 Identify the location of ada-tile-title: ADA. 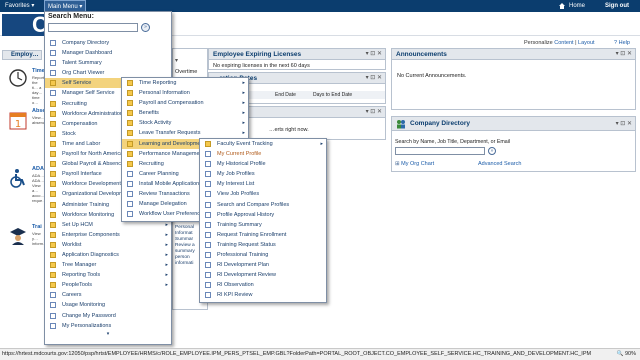
(38, 169).